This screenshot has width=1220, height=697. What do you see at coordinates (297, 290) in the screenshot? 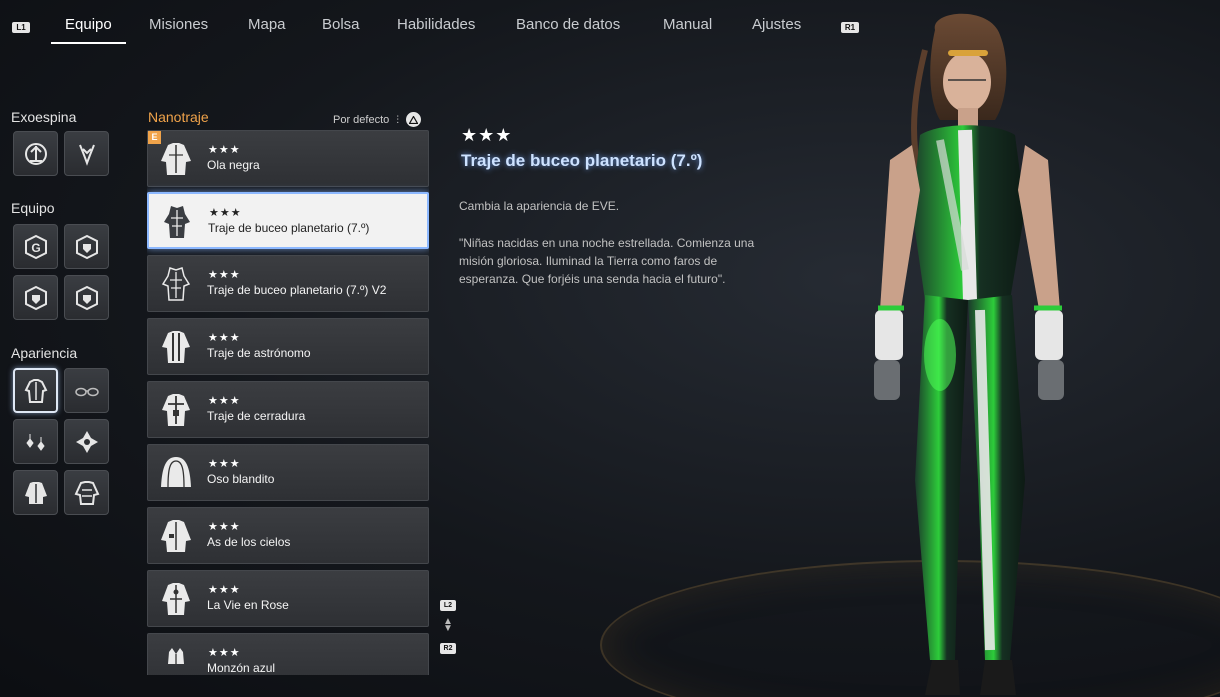
I see `item-name: Traje de buceo planetario (7.º) V2` at bounding box center [297, 290].